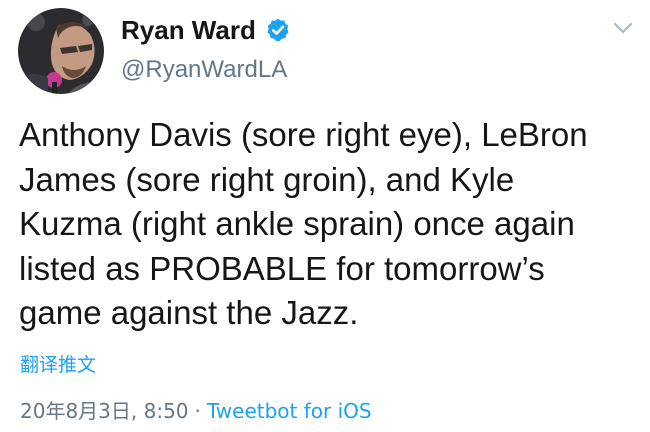 Image resolution: width=650 pixels, height=432 pixels. Describe the element at coordinates (204, 70) in the screenshot. I see `author-handle: @RyanWardLA` at that location.